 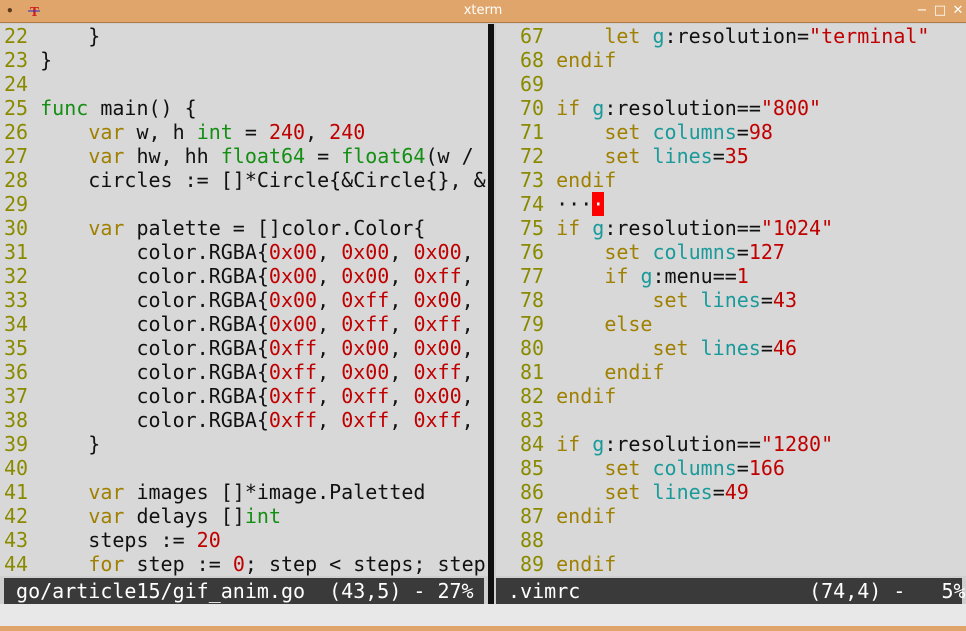 What do you see at coordinates (239, 372) in the screenshot?
I see `code-line: 36 color.RGBA{0xff, 0x00, 0xff,` at bounding box center [239, 372].